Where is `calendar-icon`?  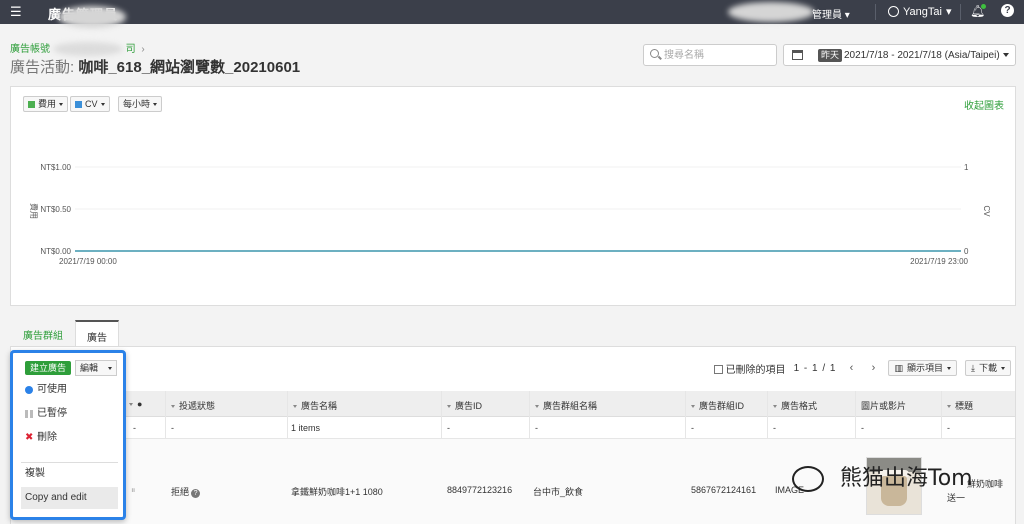
calendar-icon is located at coordinates (797, 55).